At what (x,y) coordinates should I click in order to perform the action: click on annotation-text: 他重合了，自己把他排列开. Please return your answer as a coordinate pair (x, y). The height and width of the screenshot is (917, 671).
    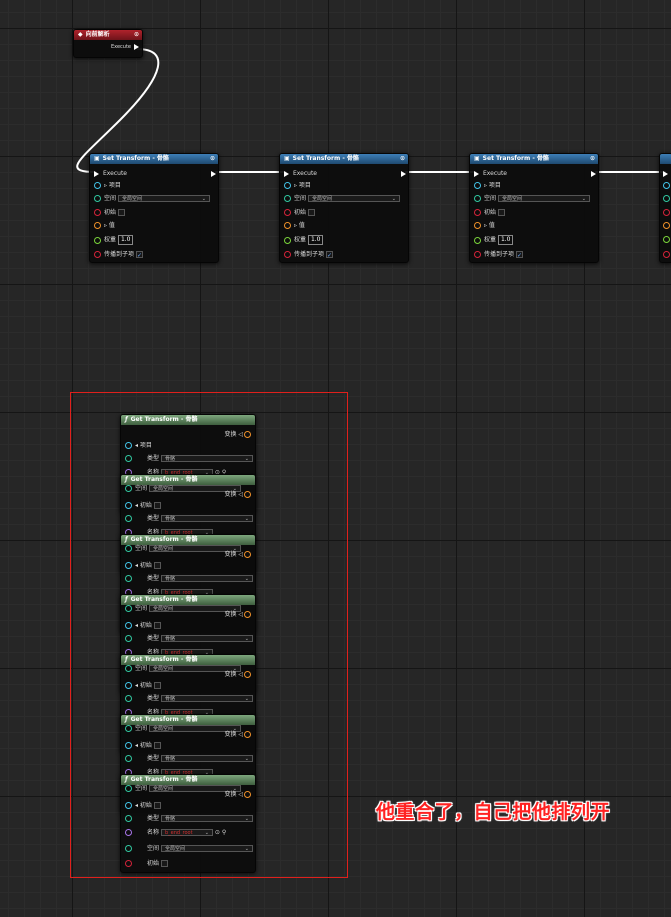
    Looking at the image, I should click on (493, 812).